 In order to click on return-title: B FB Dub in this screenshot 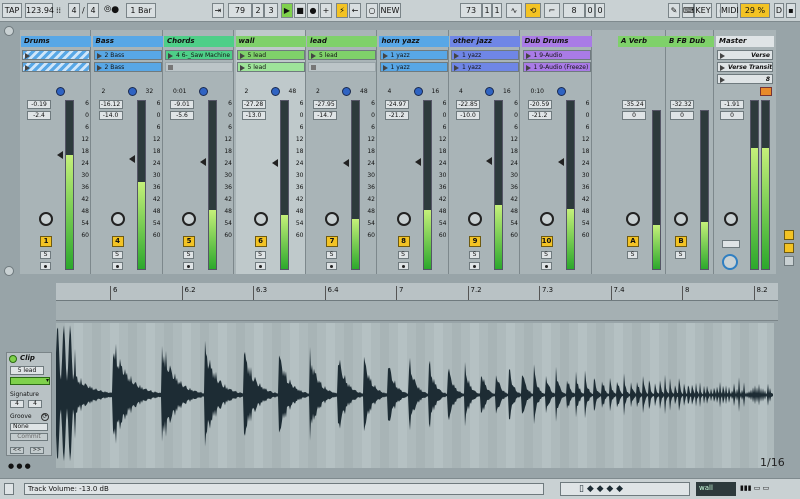, I will do `click(690, 41)`.